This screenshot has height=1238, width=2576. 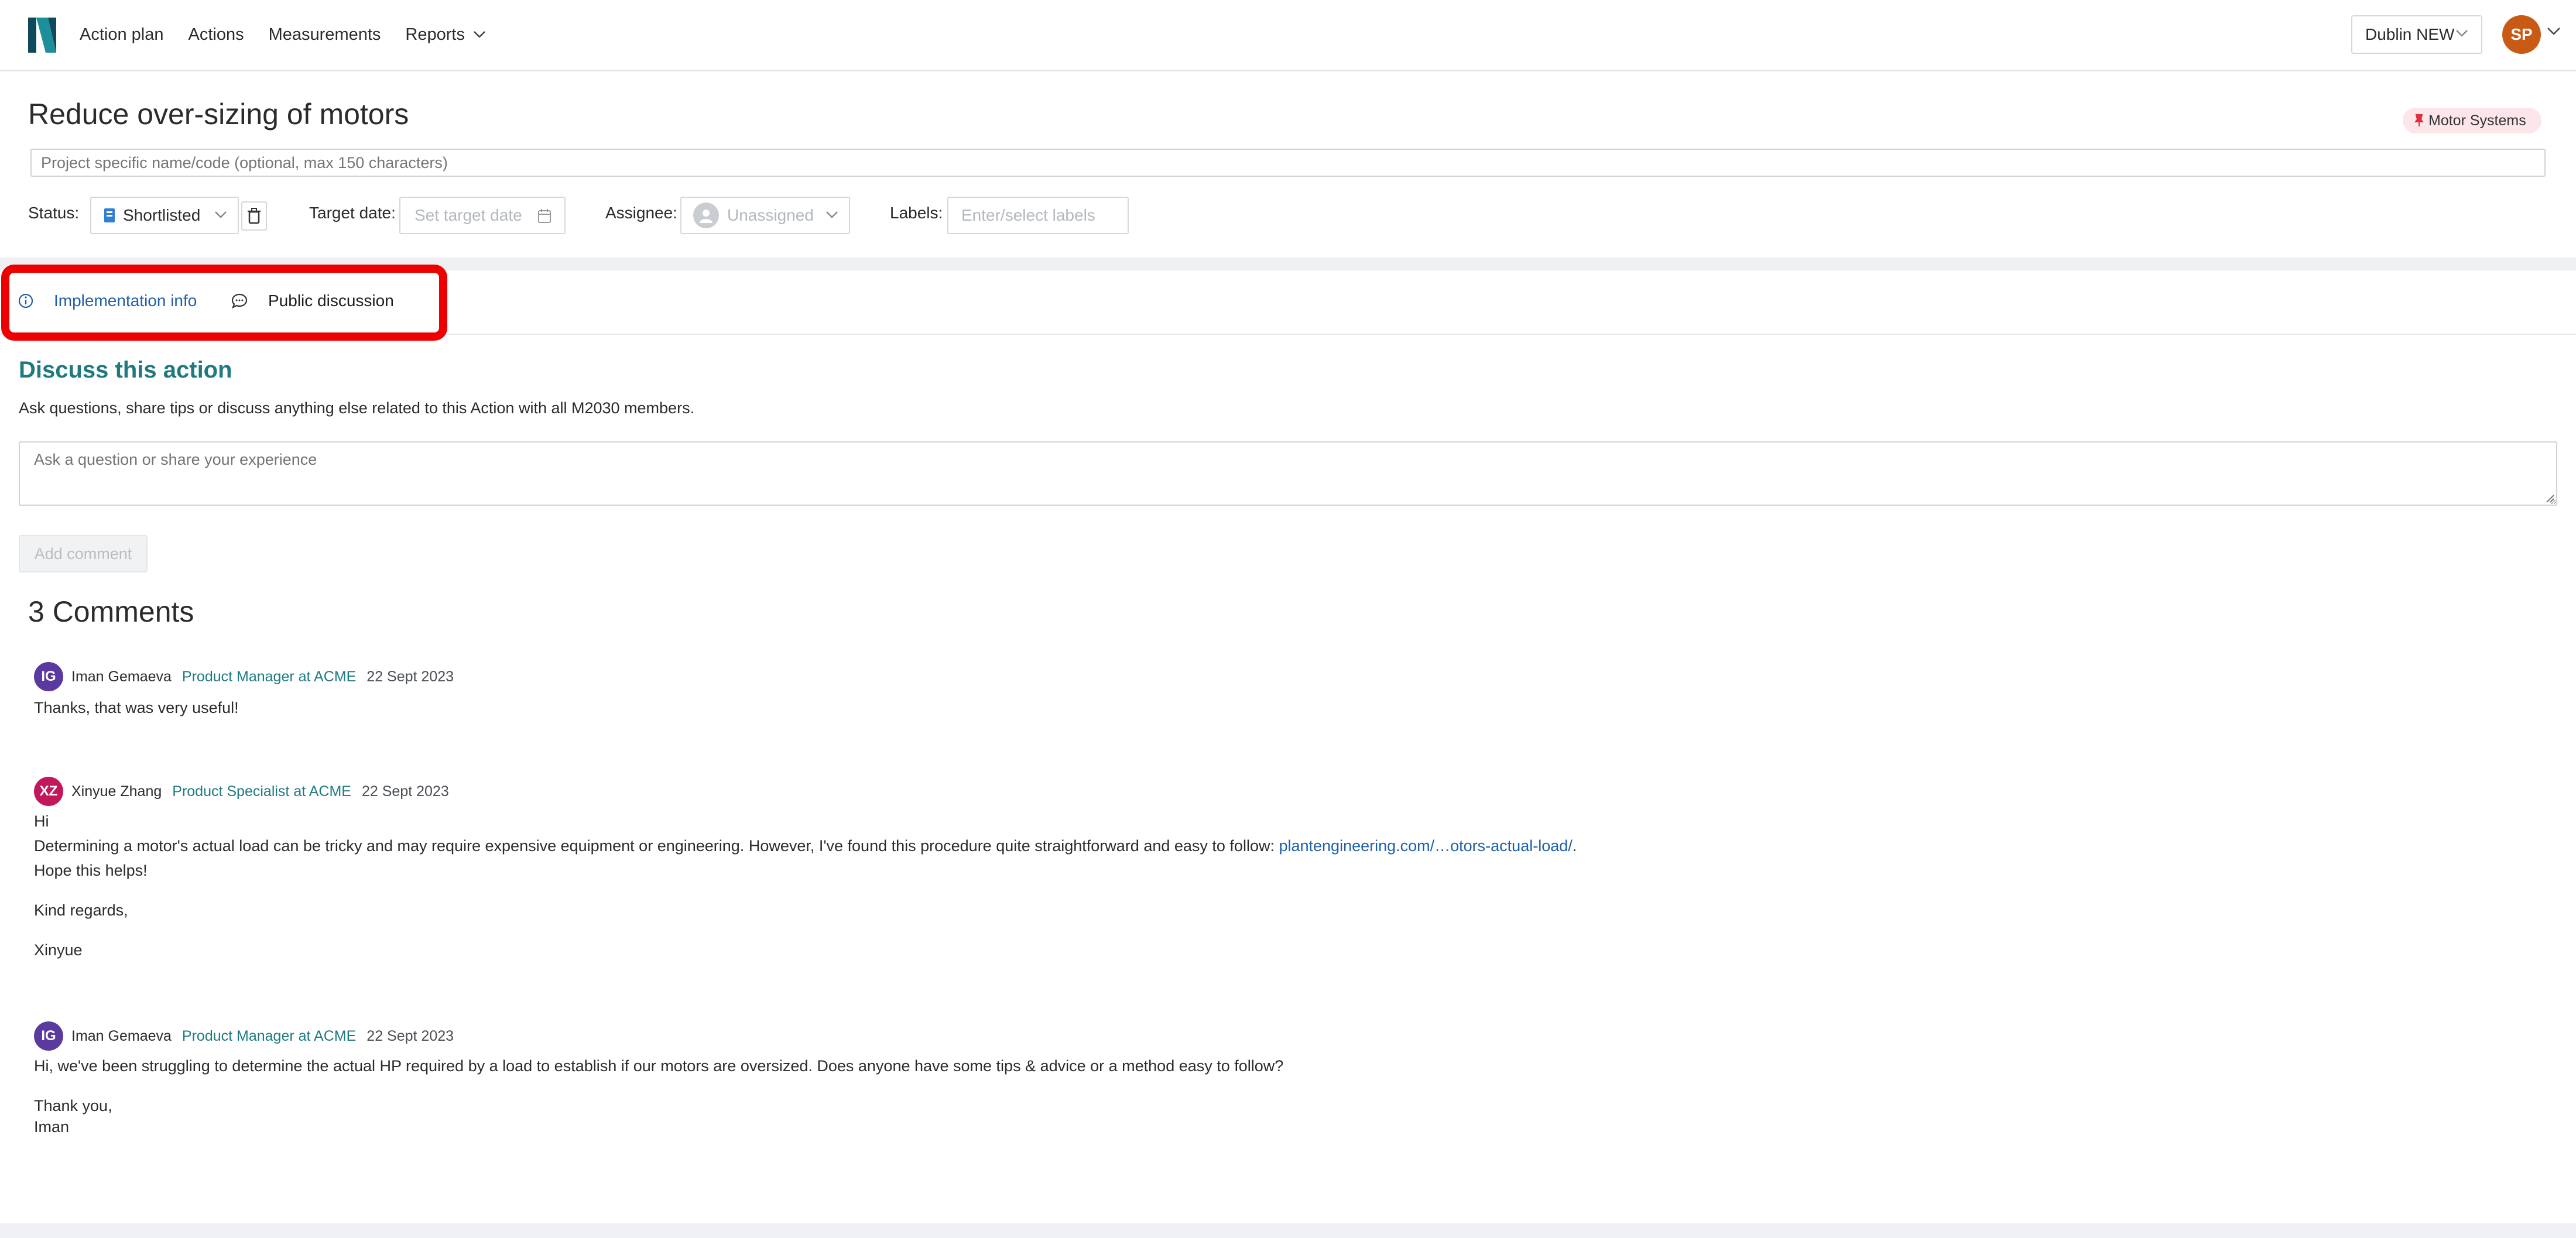 I want to click on assignee-select: Unassigned, so click(x=765, y=215).